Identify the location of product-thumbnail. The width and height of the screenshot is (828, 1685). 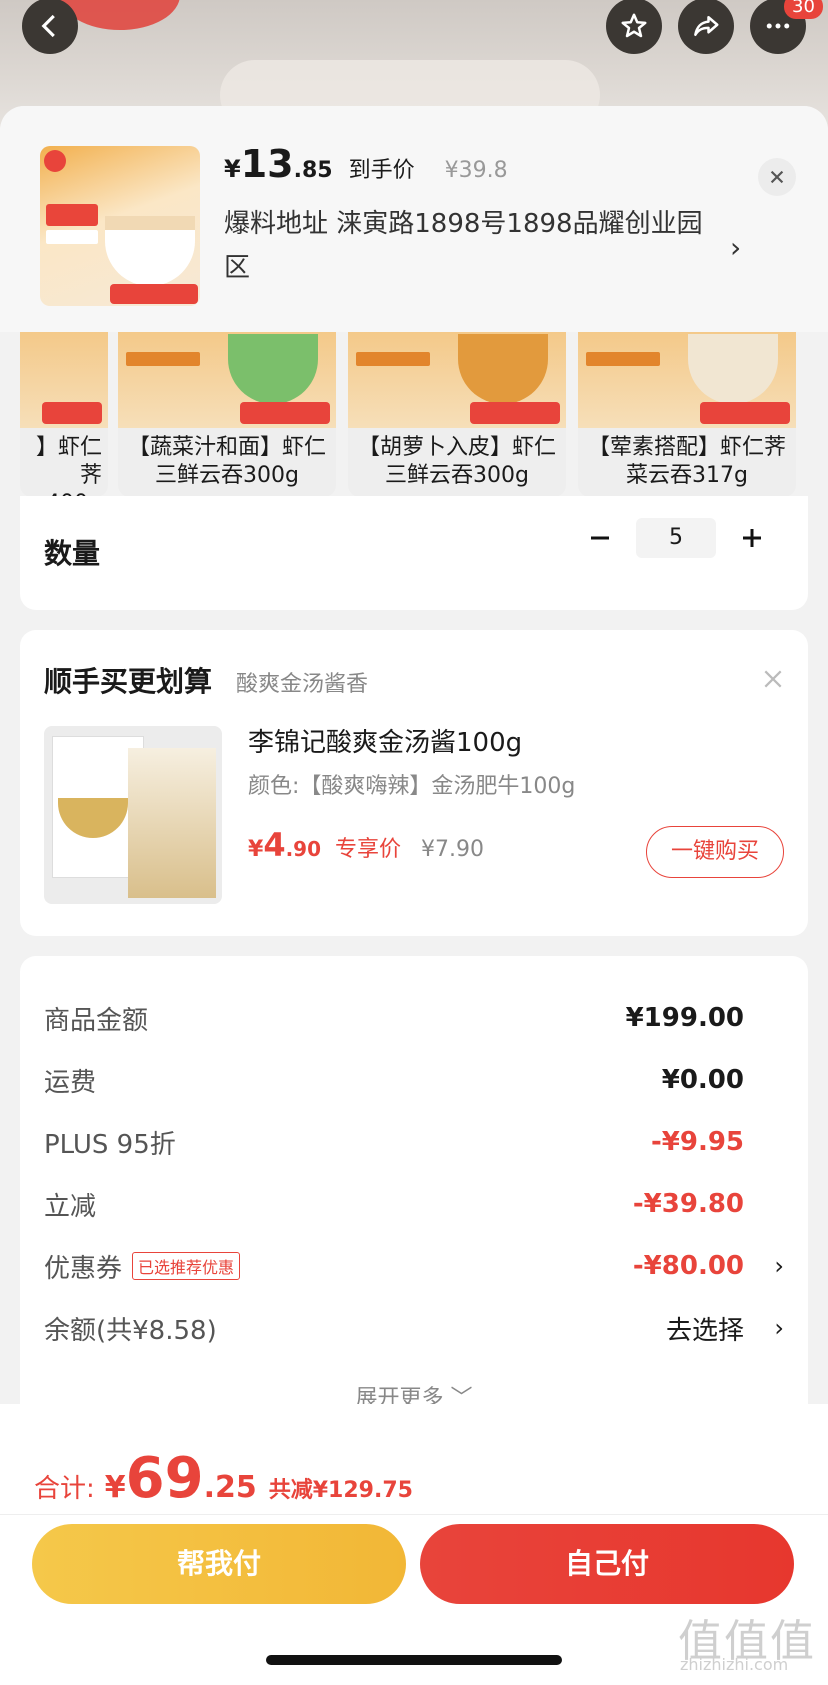
(120, 226).